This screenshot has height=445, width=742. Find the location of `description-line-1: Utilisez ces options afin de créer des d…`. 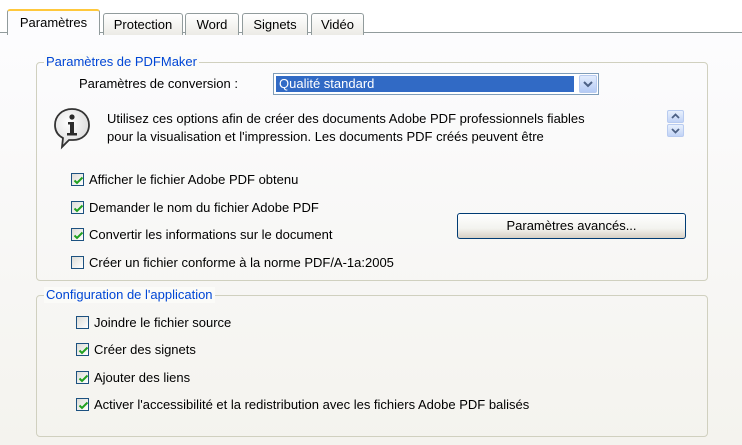

description-line-1: Utilisez ces options afin de créer des d… is located at coordinates (346, 118).